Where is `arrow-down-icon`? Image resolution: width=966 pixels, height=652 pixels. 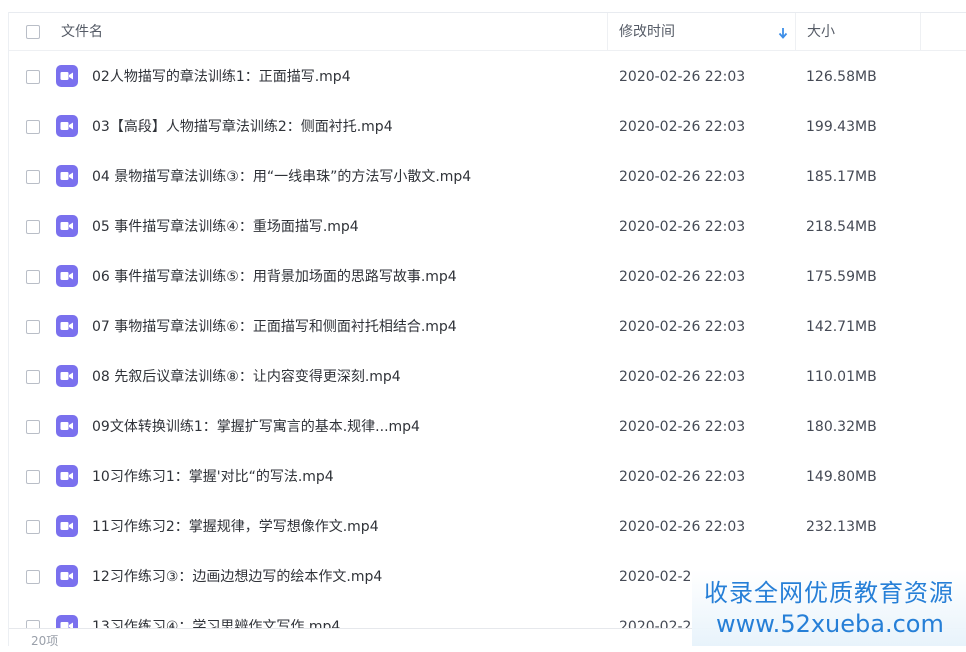 arrow-down-icon is located at coordinates (783, 32).